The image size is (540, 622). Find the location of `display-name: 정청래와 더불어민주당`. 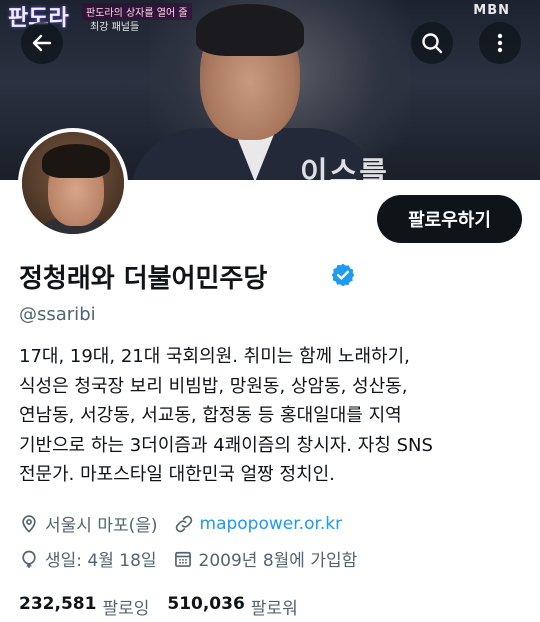

display-name: 정청래와 더불어민주당 is located at coordinates (143, 279).